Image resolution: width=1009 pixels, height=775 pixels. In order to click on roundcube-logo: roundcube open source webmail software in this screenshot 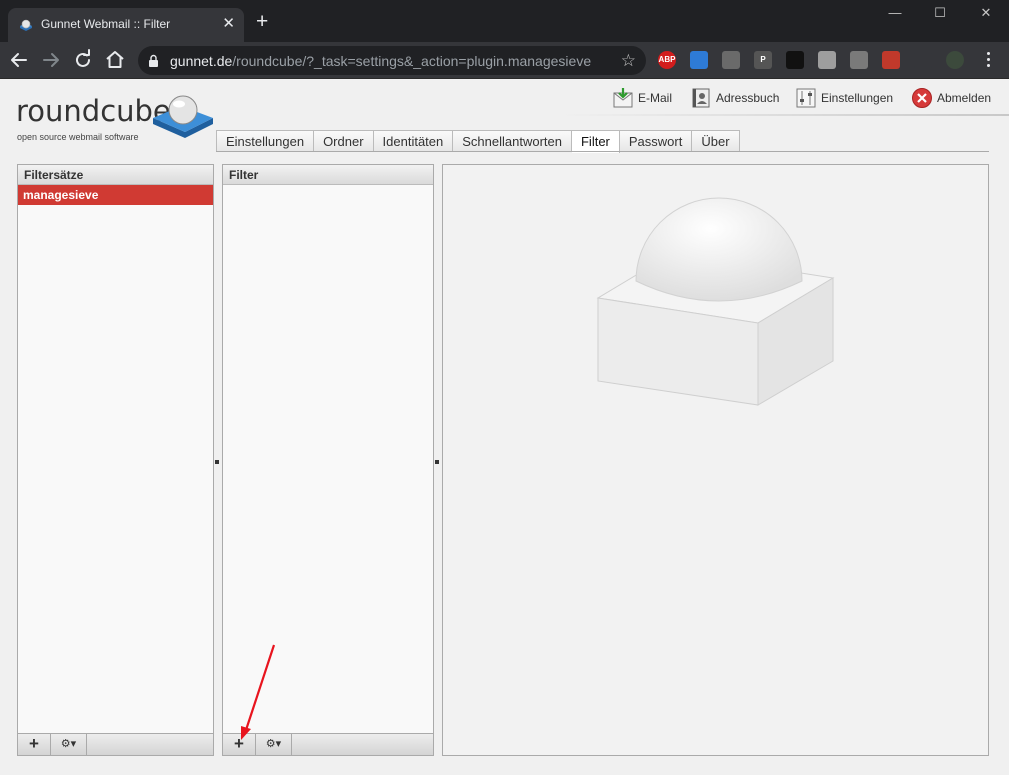, I will do `click(114, 115)`.